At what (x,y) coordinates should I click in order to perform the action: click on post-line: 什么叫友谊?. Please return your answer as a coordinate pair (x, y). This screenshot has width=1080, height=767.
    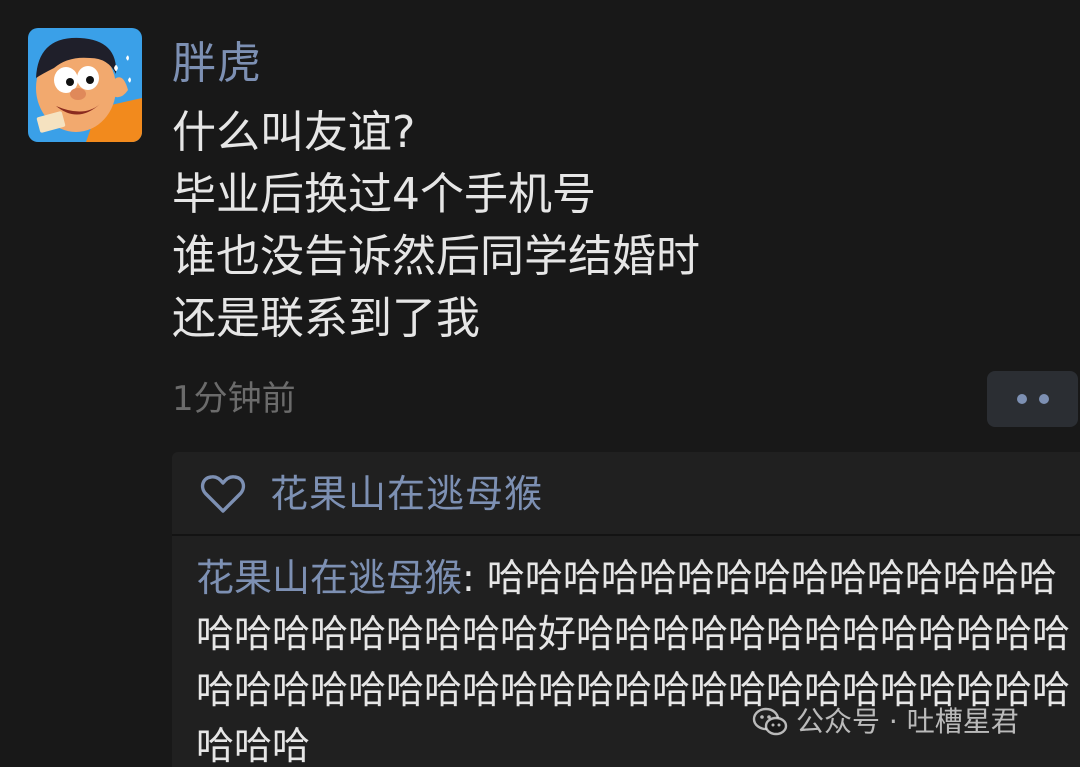
    Looking at the image, I should click on (294, 132).